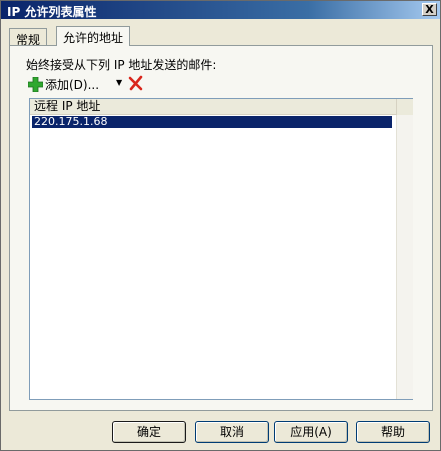 The height and width of the screenshot is (451, 441). What do you see at coordinates (311, 432) in the screenshot?
I see `apply-button: 应用(A)` at bounding box center [311, 432].